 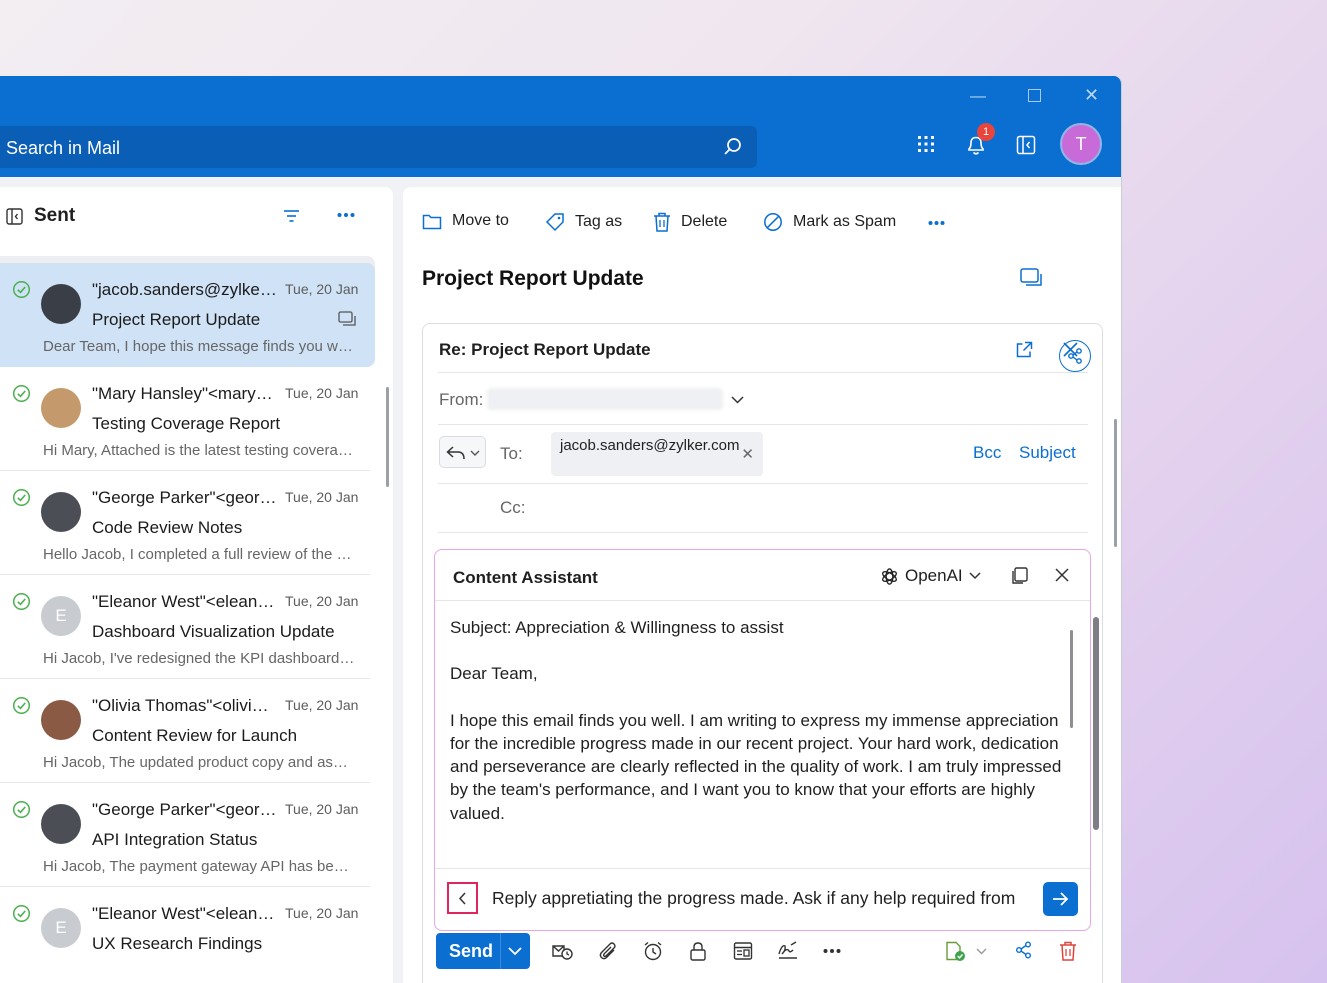 I want to click on provider-label: OpenAI, so click(x=934, y=575).